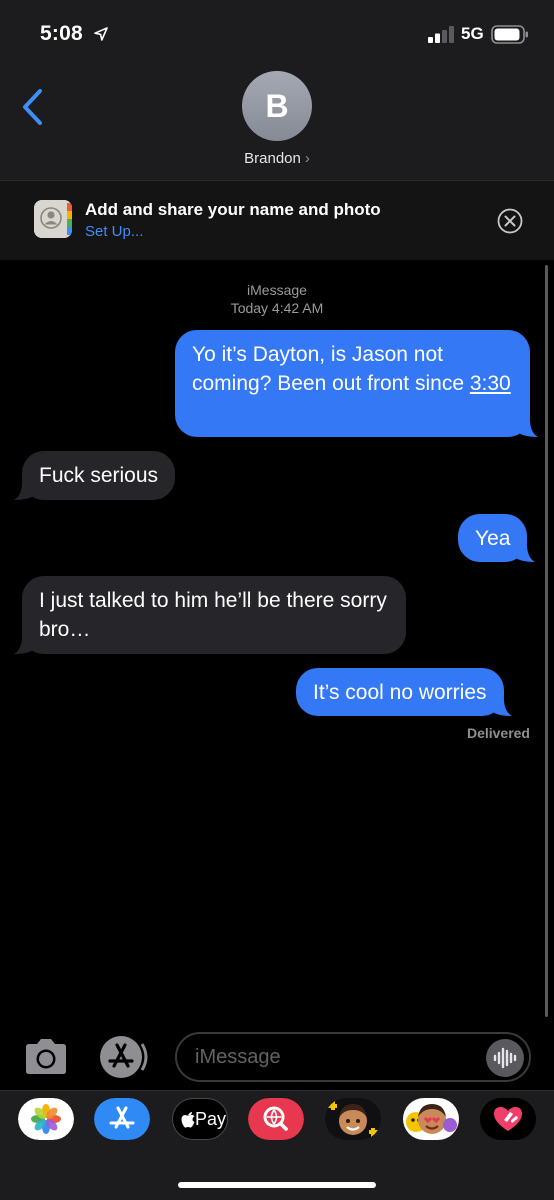 The height and width of the screenshot is (1200, 554). Describe the element at coordinates (400, 692) in the screenshot. I see `message-text: It’s cool no worries` at that location.